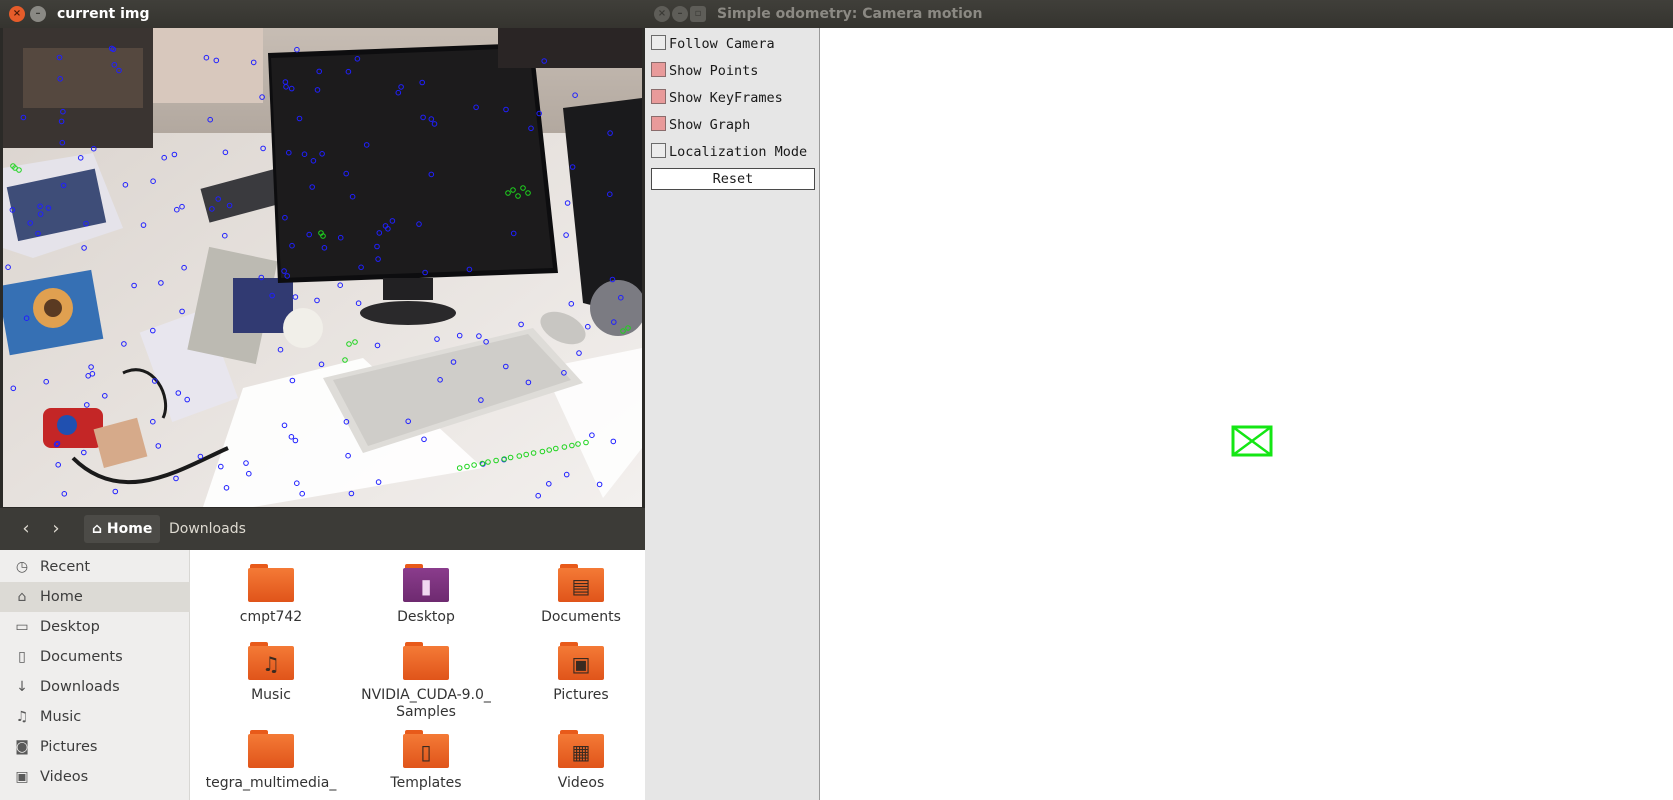 The image size is (1673, 800). I want to click on download-icon: ↓, so click(22, 687).